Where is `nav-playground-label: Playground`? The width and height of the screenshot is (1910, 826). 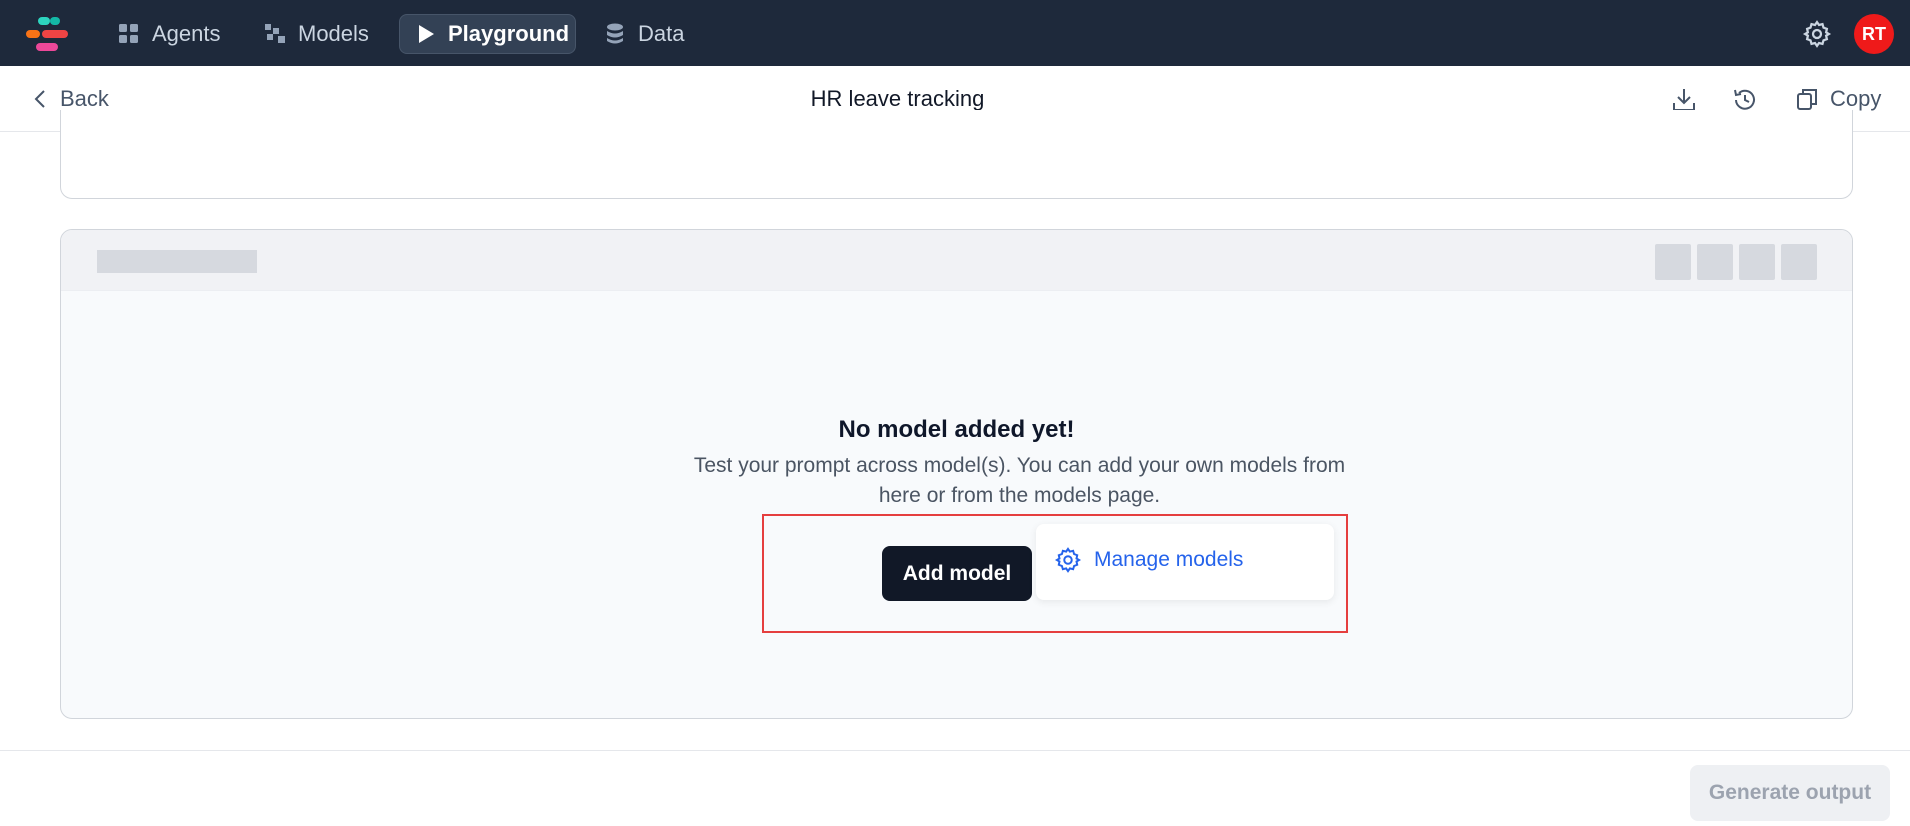
nav-playground-label: Playground is located at coordinates (509, 33).